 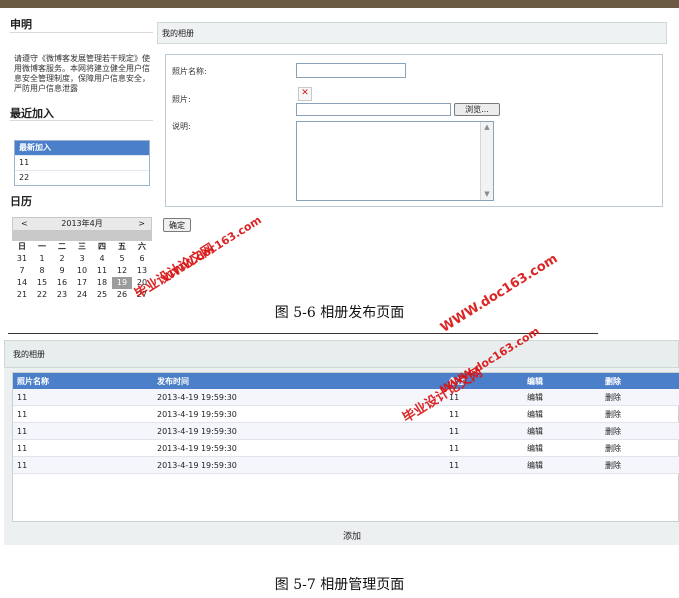 What do you see at coordinates (122, 295) in the screenshot?
I see `calendar-day: 26` at bounding box center [122, 295].